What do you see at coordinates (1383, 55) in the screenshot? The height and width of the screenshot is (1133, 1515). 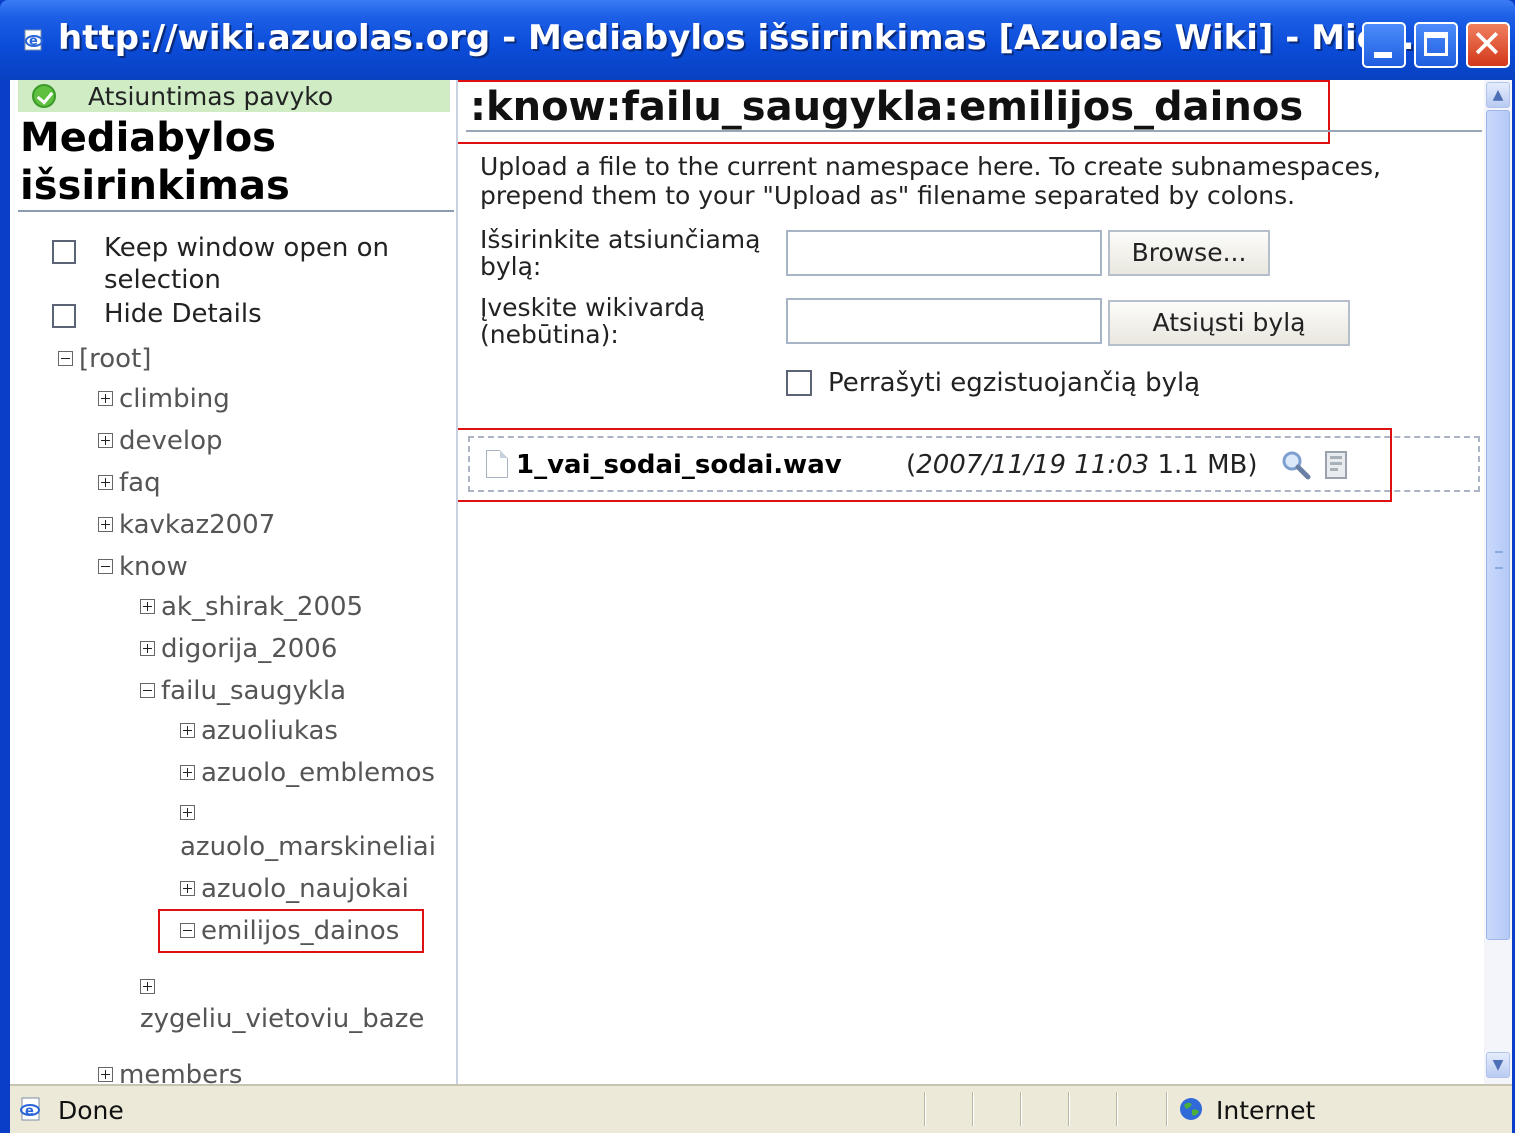 I see `minimize-icon` at bounding box center [1383, 55].